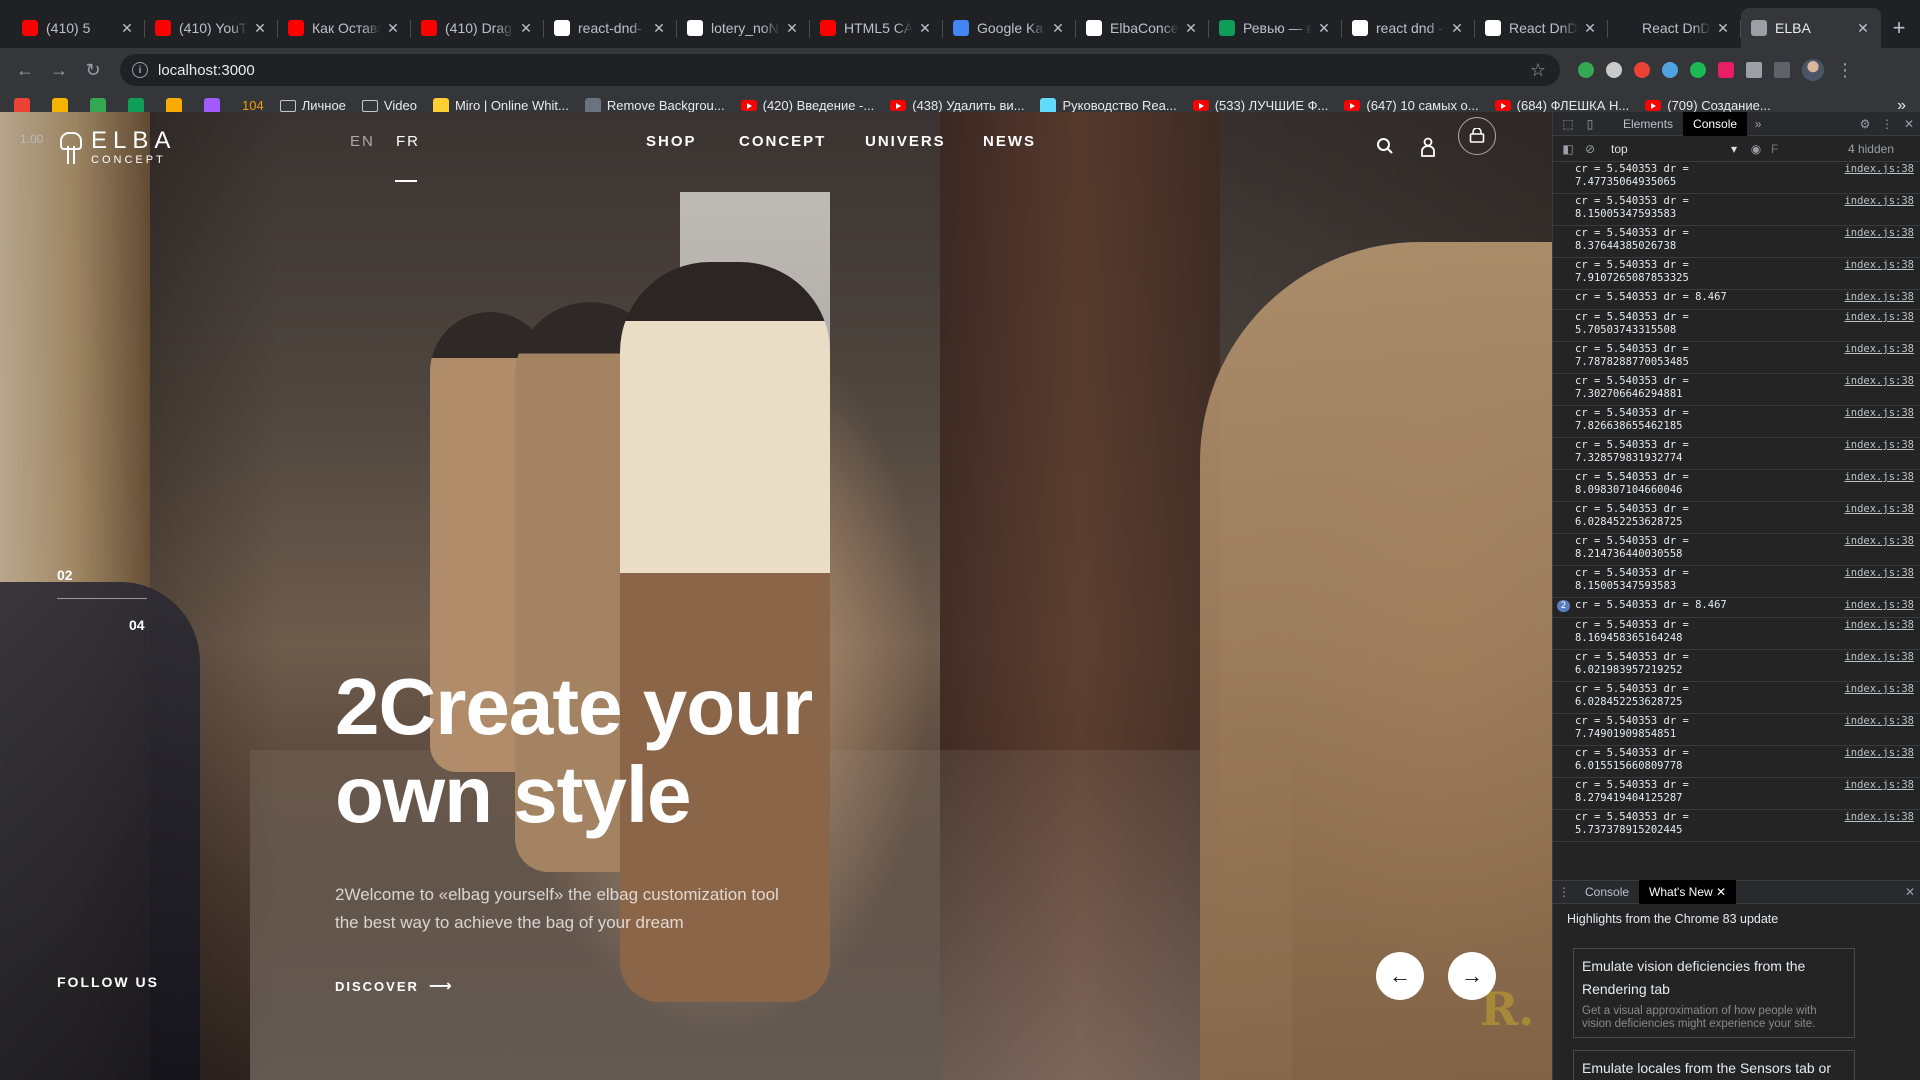  What do you see at coordinates (408, 141) in the screenshot?
I see `lang-fr: FR` at bounding box center [408, 141].